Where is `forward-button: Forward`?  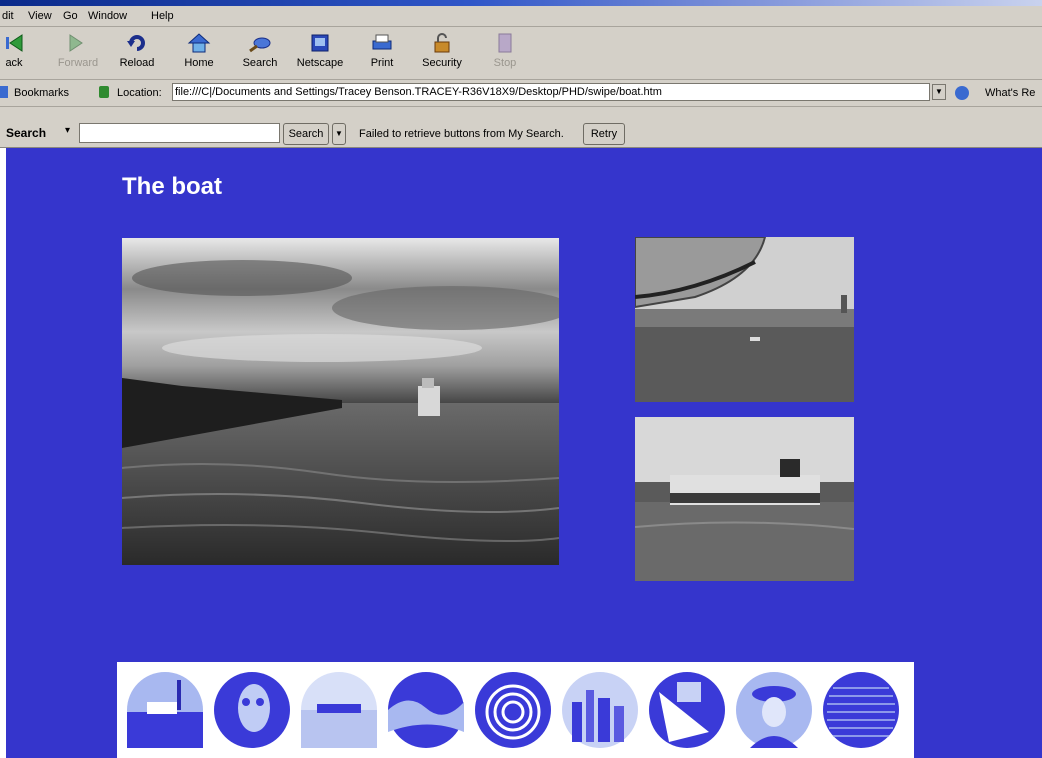 forward-button: Forward is located at coordinates (78, 53).